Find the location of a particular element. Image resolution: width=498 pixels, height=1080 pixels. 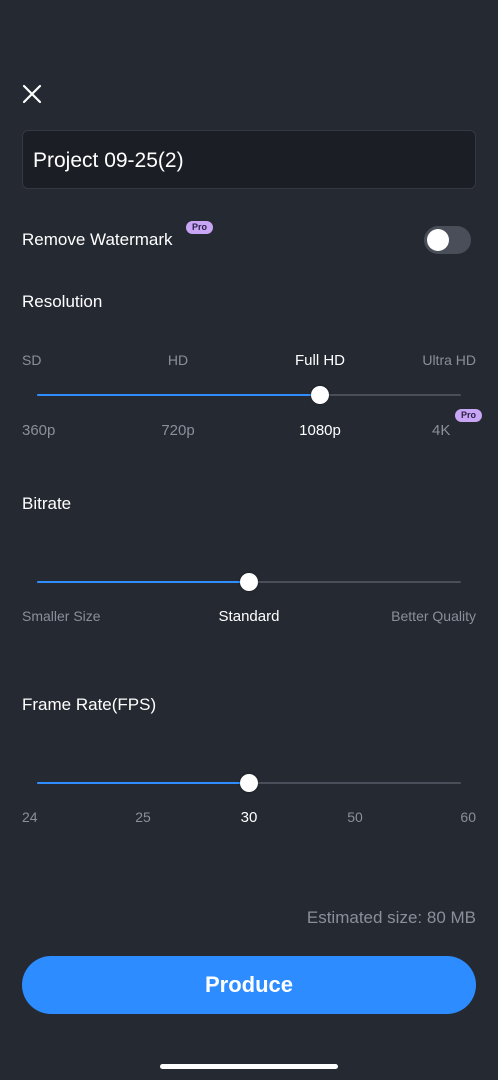

resolution-tier-full-hd: Full HD is located at coordinates (320, 360).